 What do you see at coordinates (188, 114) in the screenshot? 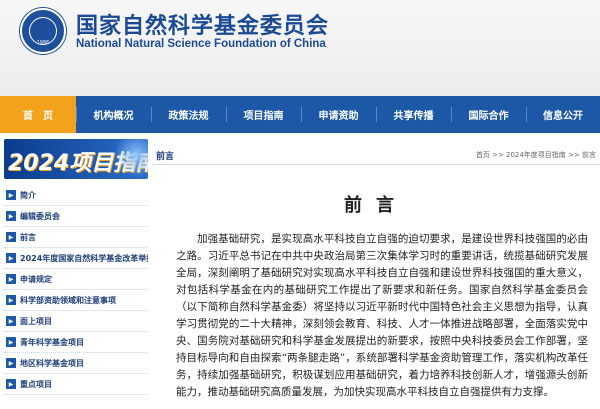
I see `nav-policy: 政策法规` at bounding box center [188, 114].